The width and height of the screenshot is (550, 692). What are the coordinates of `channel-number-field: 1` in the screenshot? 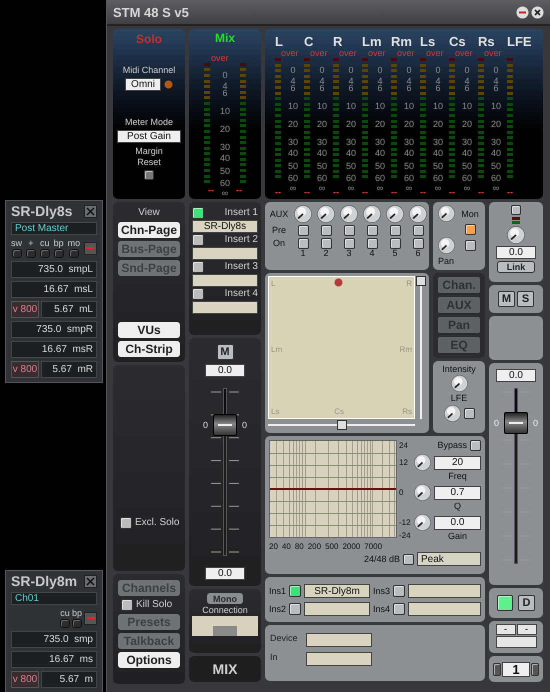 It's located at (516, 669).